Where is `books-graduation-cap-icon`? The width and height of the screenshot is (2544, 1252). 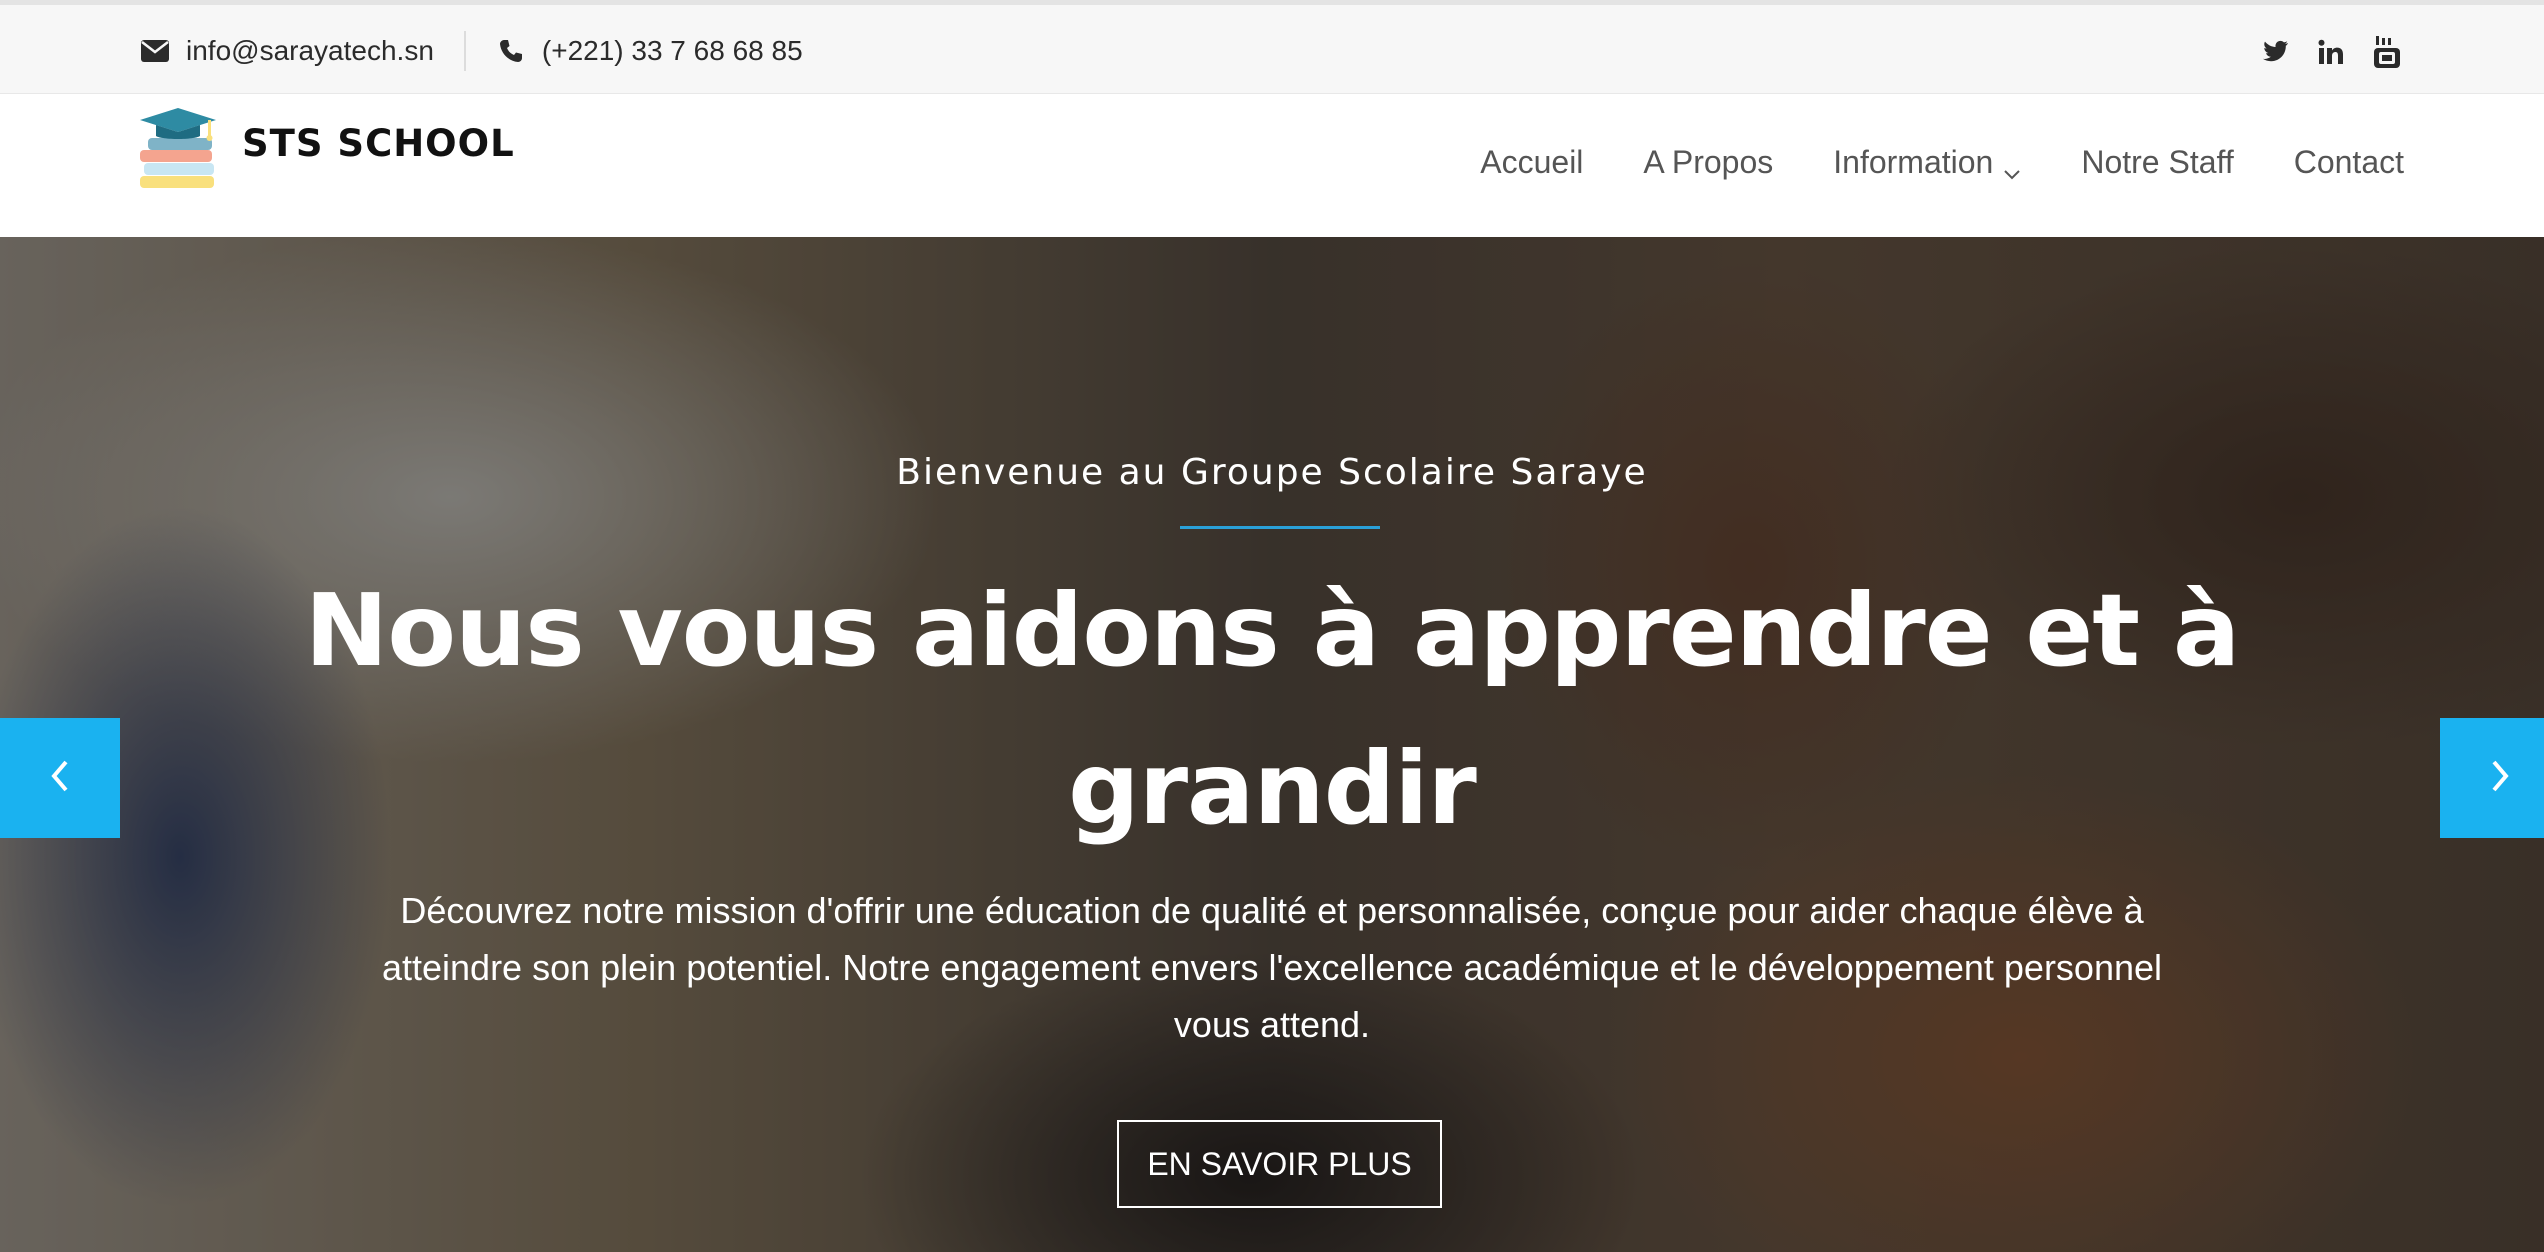 books-graduation-cap-icon is located at coordinates (178, 151).